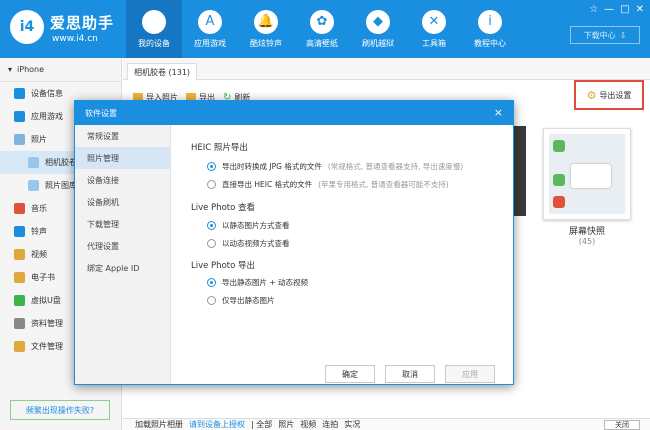 The width and height of the screenshot is (650, 430). Describe the element at coordinates (378, 21) in the screenshot. I see `box-icon: ◆` at that location.